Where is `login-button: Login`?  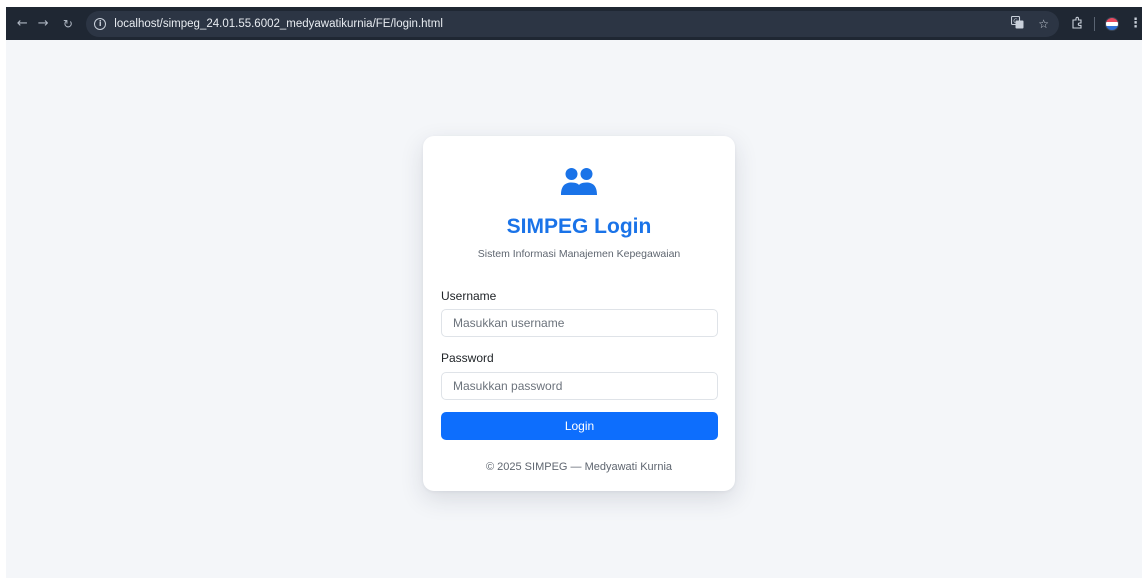 login-button: Login is located at coordinates (579, 426).